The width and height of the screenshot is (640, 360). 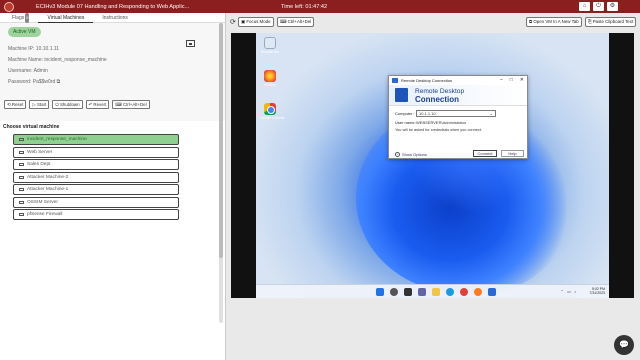 What do you see at coordinates (57, 60) in the screenshot?
I see `machine-name: Machine Name: incident_response_machine` at bounding box center [57, 60].